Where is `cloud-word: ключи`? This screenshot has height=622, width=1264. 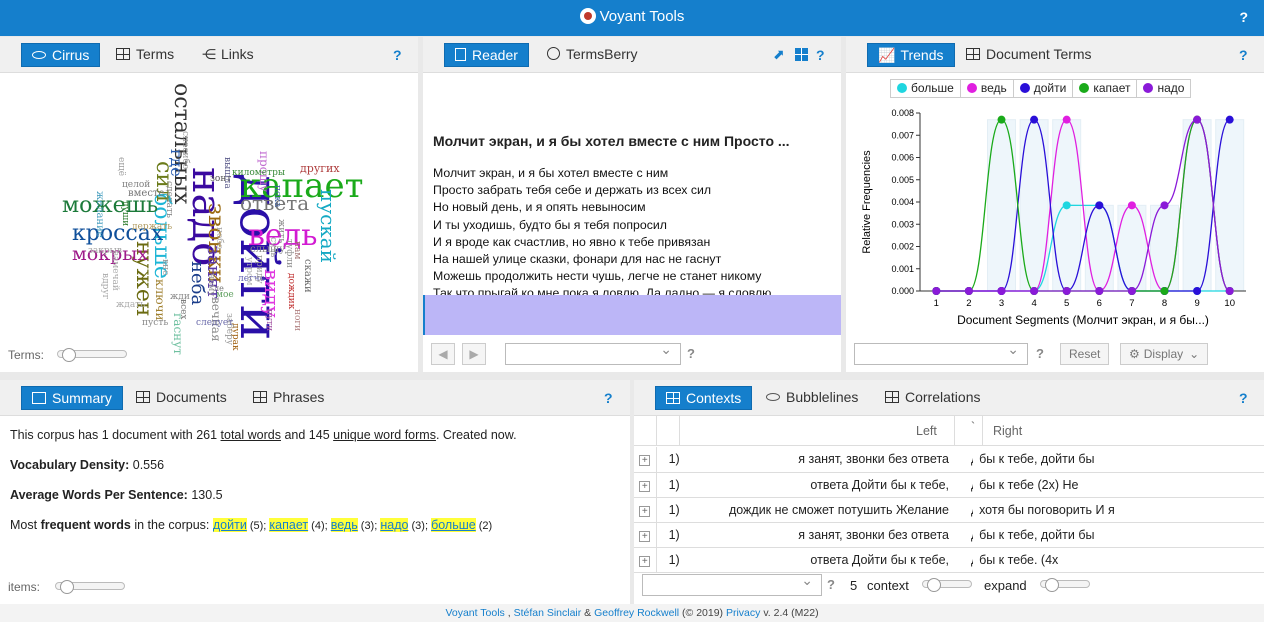
cloud-word: ключи is located at coordinates (160, 300).